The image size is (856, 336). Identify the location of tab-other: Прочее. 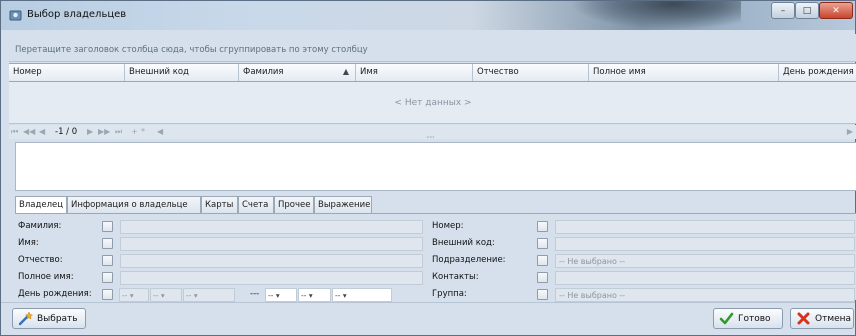
(294, 204).